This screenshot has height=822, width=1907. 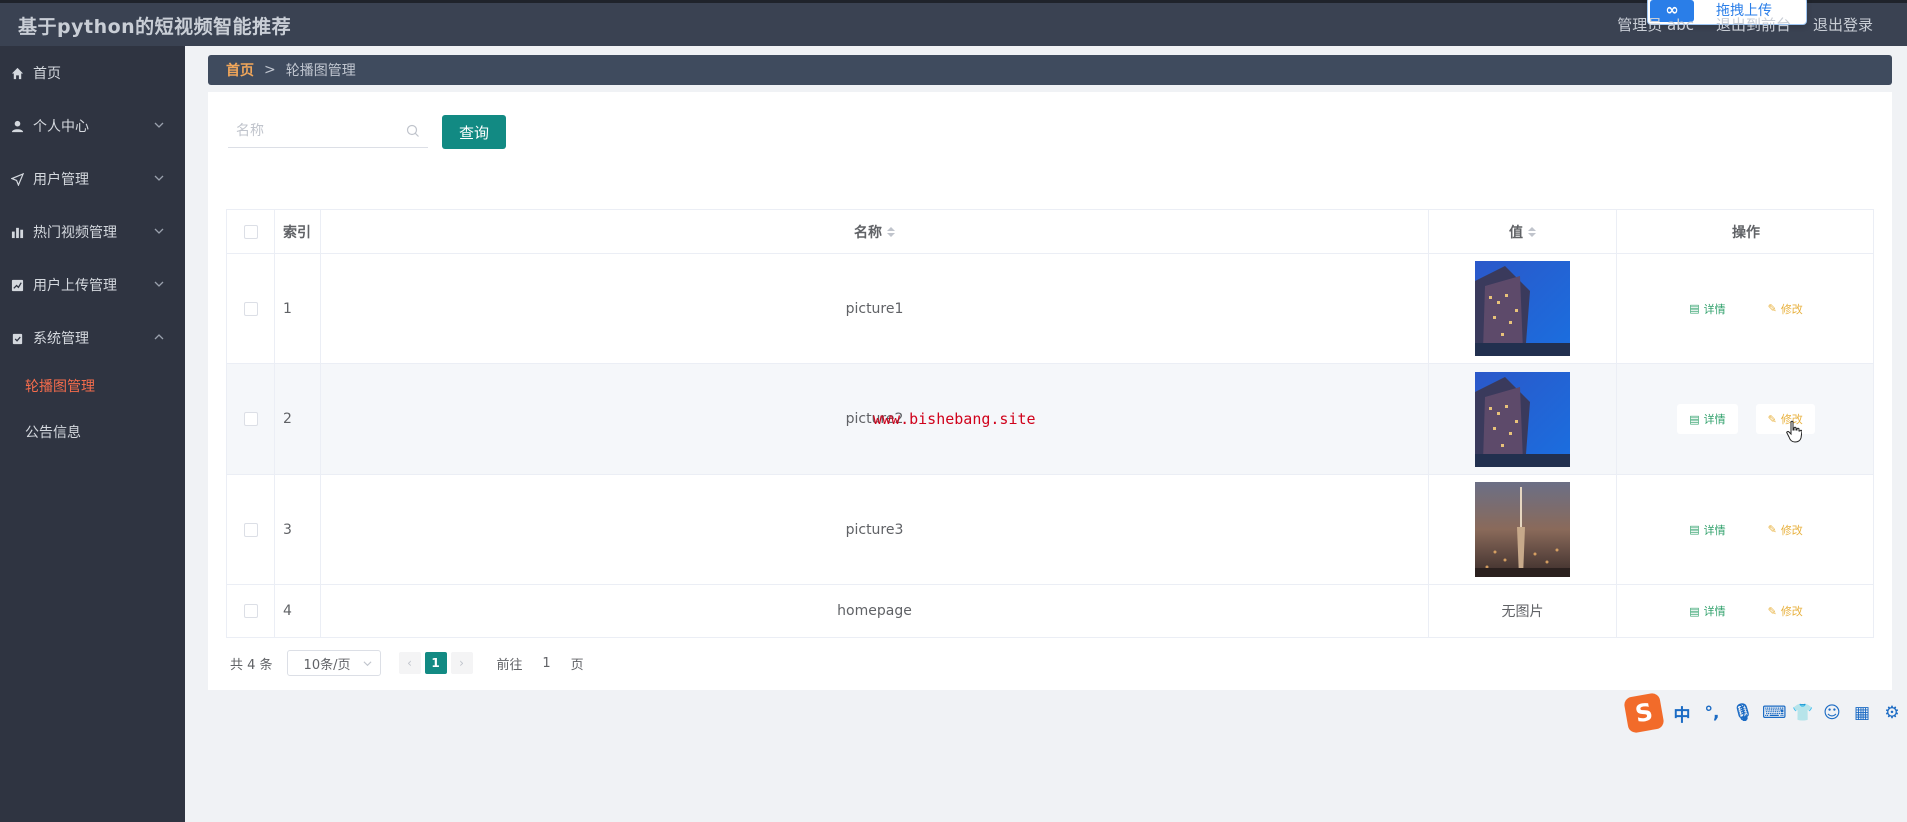 What do you see at coordinates (474, 132) in the screenshot?
I see `query-button: 查询` at bounding box center [474, 132].